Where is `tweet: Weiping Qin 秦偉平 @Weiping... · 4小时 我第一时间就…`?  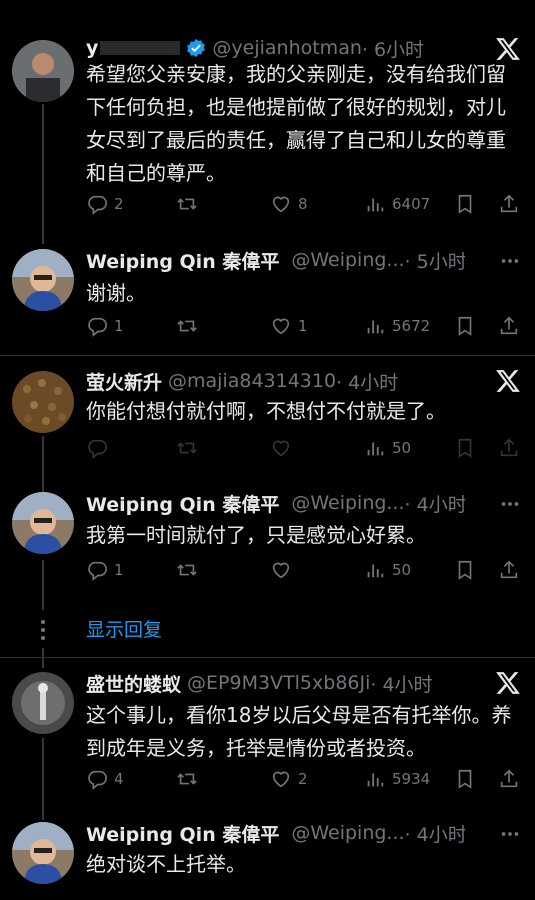 tweet: Weiping Qin 秦偉平 @Weiping... · 4小时 我第一时间就… is located at coordinates (267, 538).